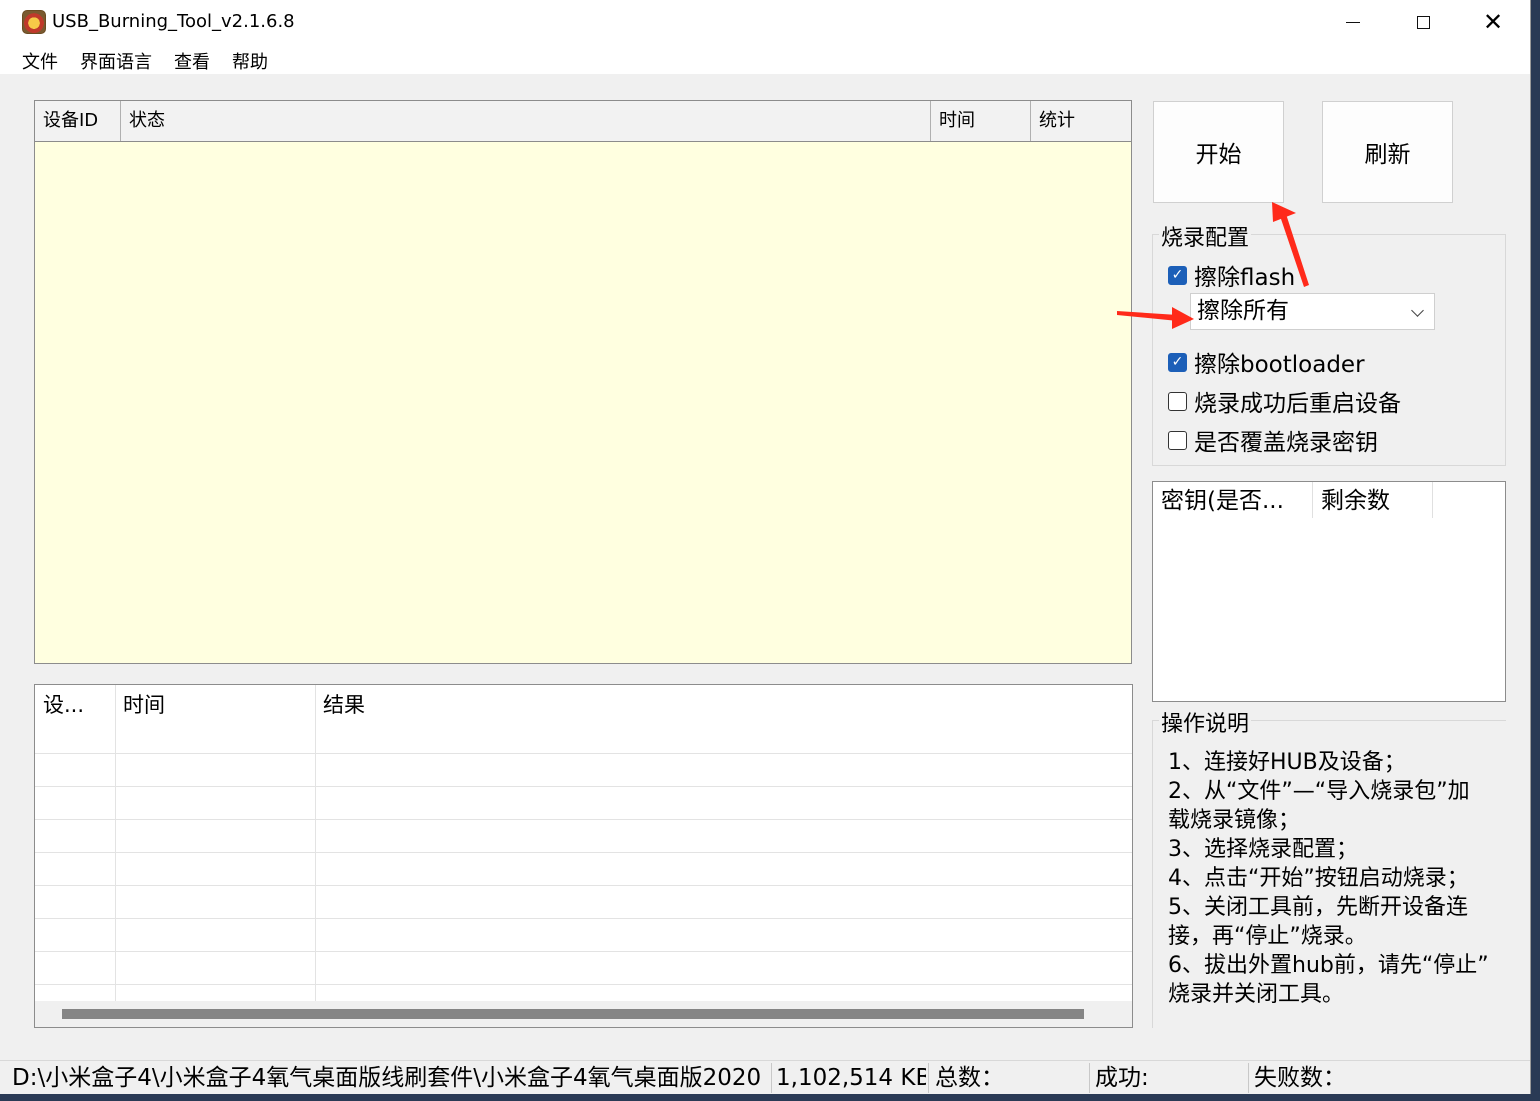 The image size is (1540, 1101). What do you see at coordinates (40, 61) in the screenshot?
I see `menu-file: 文件` at bounding box center [40, 61].